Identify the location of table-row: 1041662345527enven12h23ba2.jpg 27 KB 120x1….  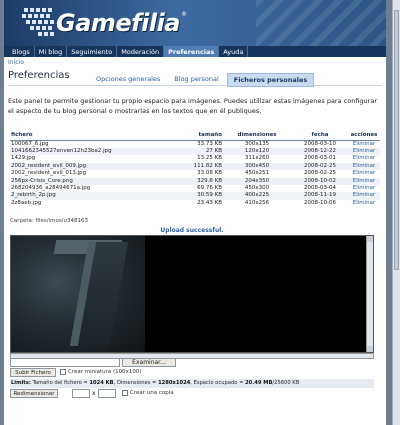
(195, 151).